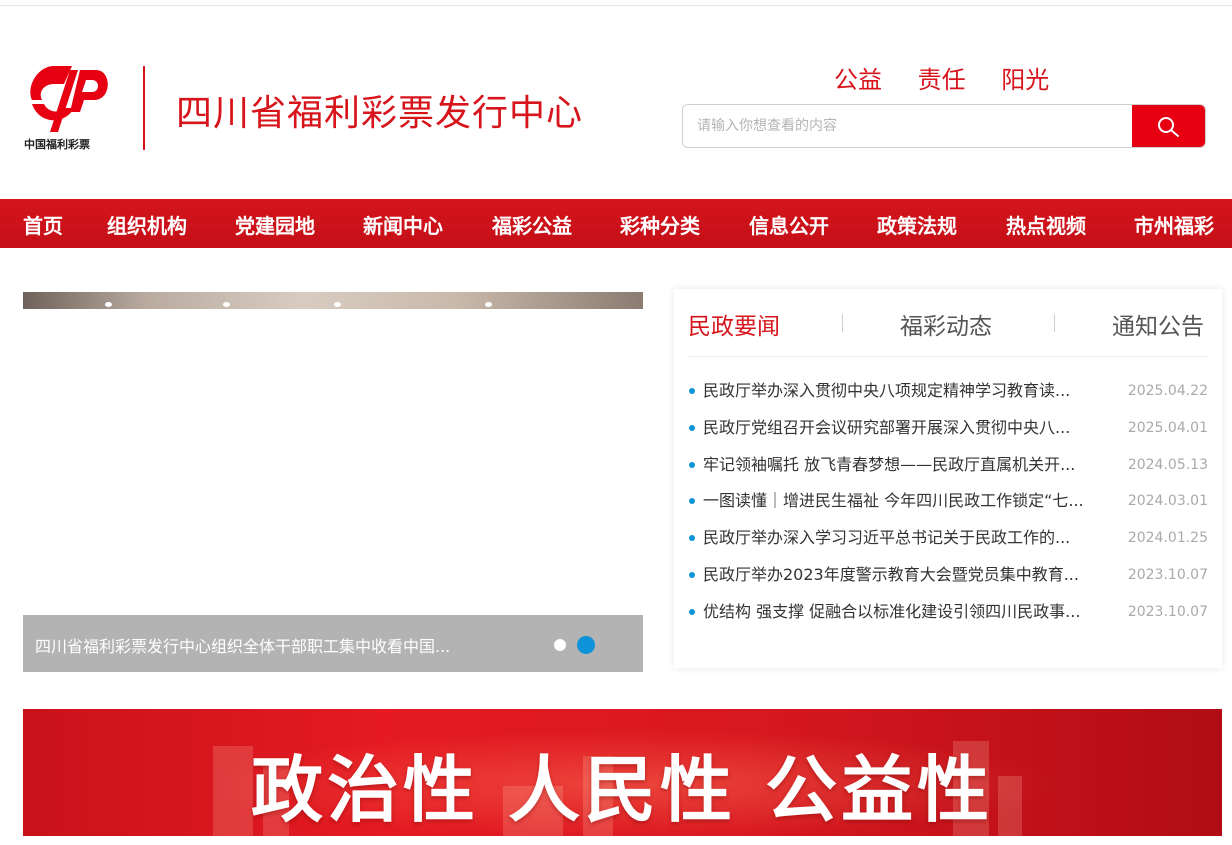 Image resolution: width=1232 pixels, height=845 pixels. I want to click on nav-item-organization: 组织机构, so click(147, 224).